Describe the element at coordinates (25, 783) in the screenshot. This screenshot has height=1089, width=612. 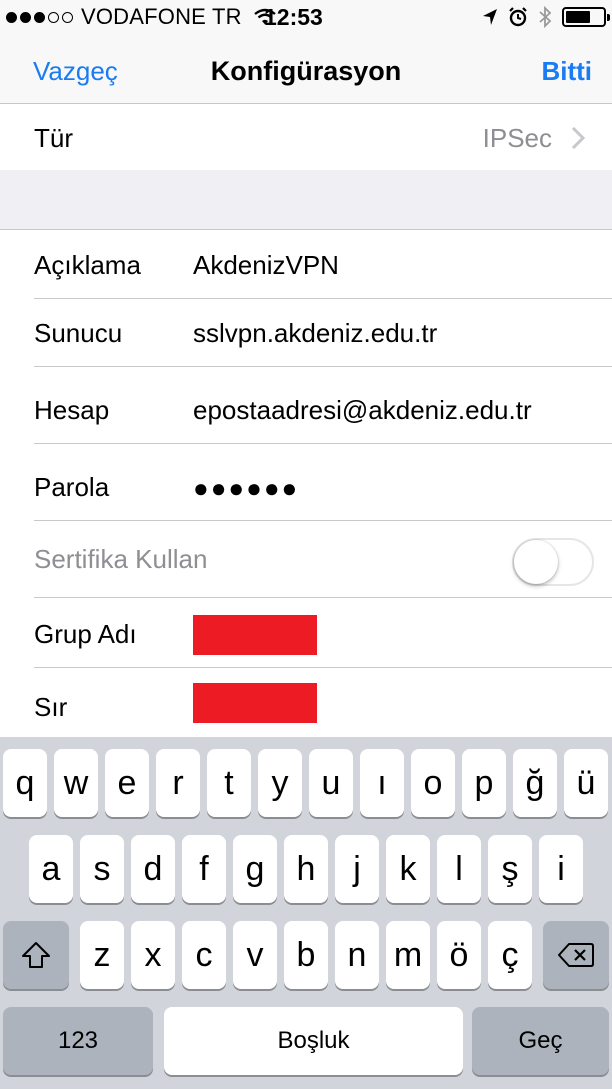
I see `key: q` at that location.